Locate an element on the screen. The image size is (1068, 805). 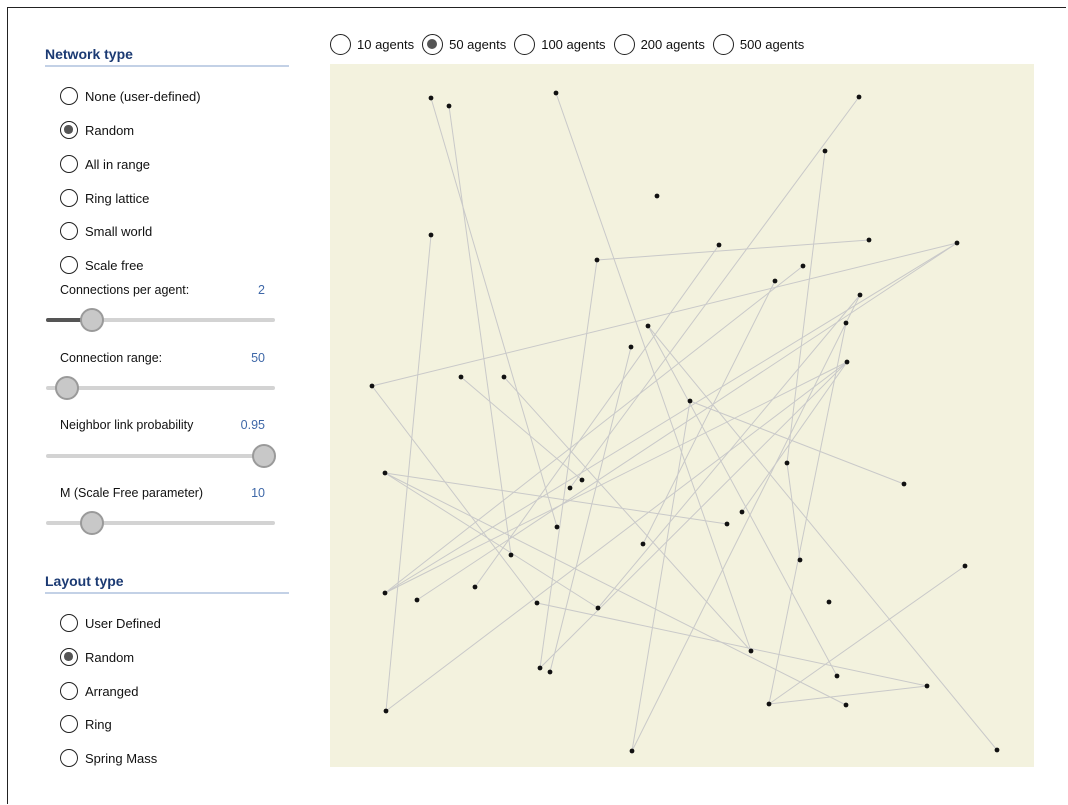
layout-option-ring: Ring is located at coordinates (86, 724).